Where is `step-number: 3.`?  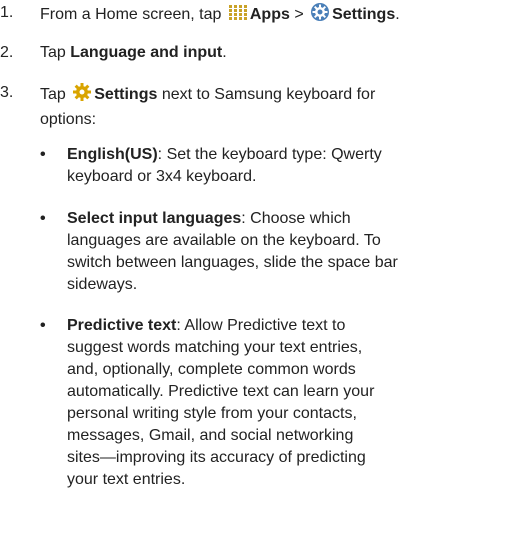
step-number: 3. is located at coordinates (7, 92).